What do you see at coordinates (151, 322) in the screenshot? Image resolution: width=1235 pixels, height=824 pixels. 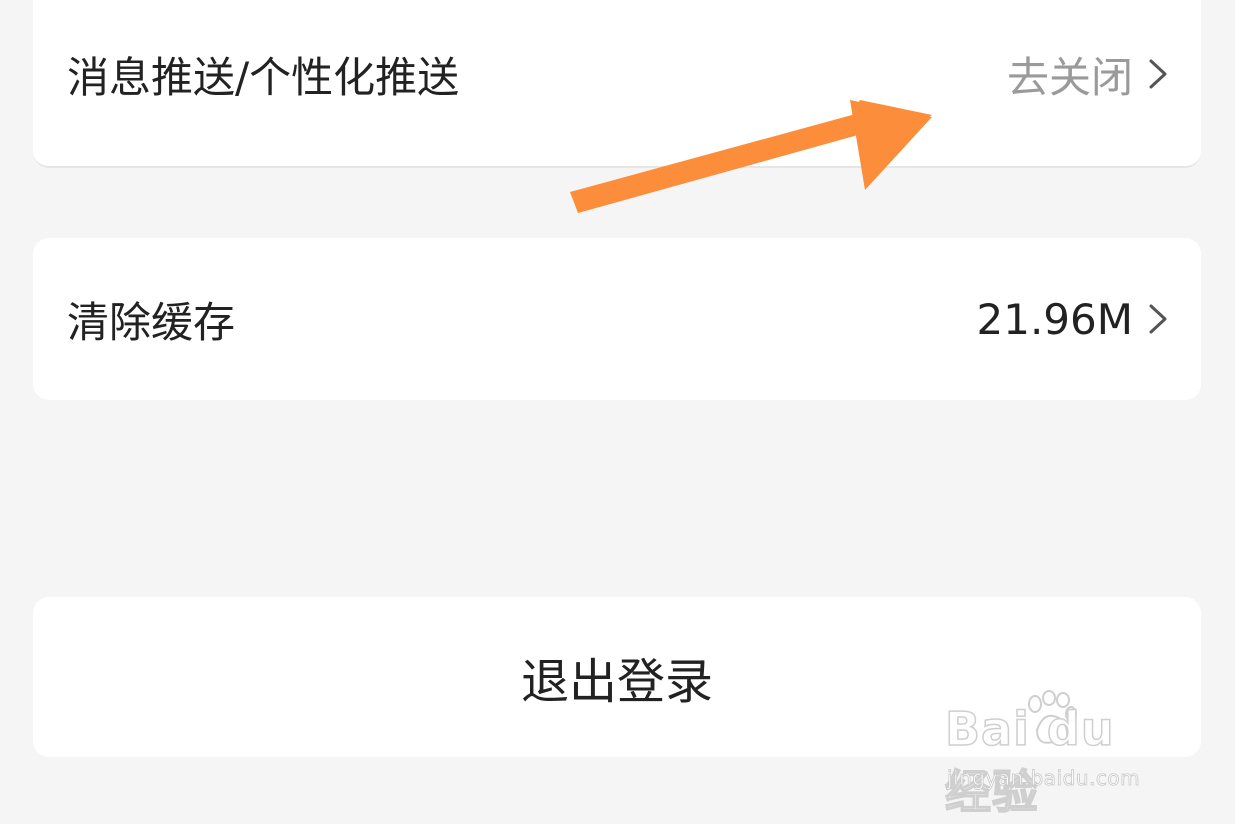 I see `clear-cache-label: 清除缓存` at bounding box center [151, 322].